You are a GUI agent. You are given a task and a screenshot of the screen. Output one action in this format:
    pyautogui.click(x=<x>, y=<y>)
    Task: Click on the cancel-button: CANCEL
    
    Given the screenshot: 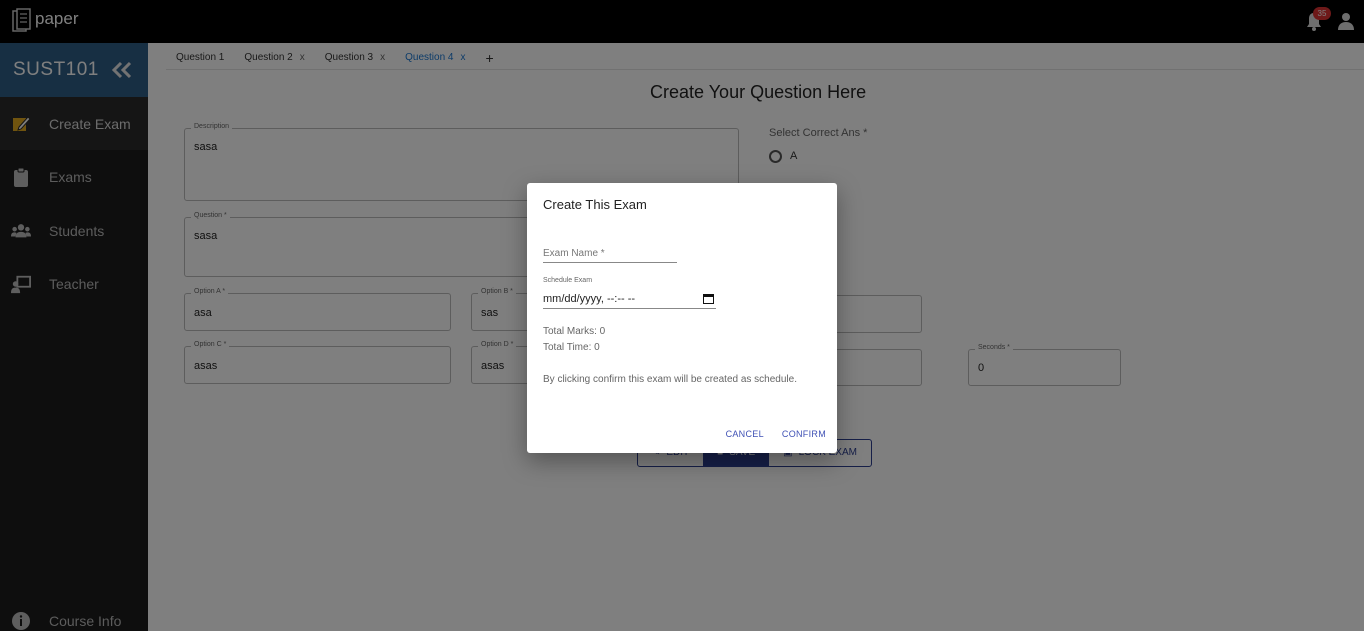 What is the action you would take?
    pyautogui.click(x=745, y=434)
    